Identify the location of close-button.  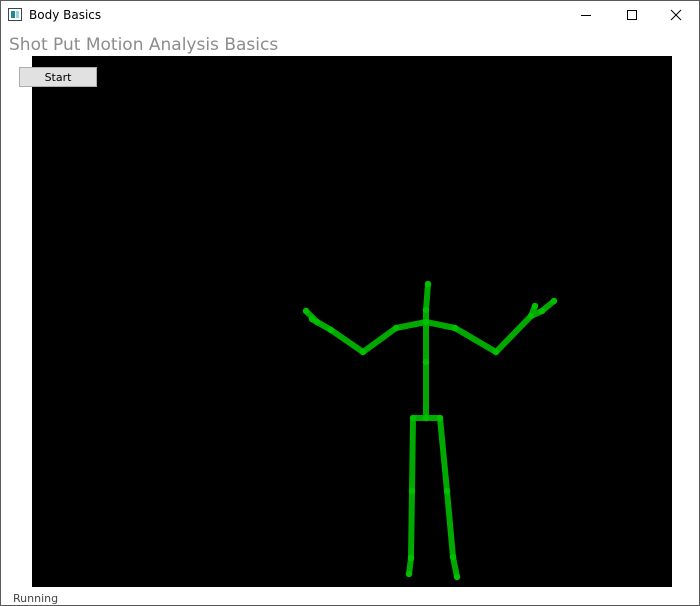
(676, 15).